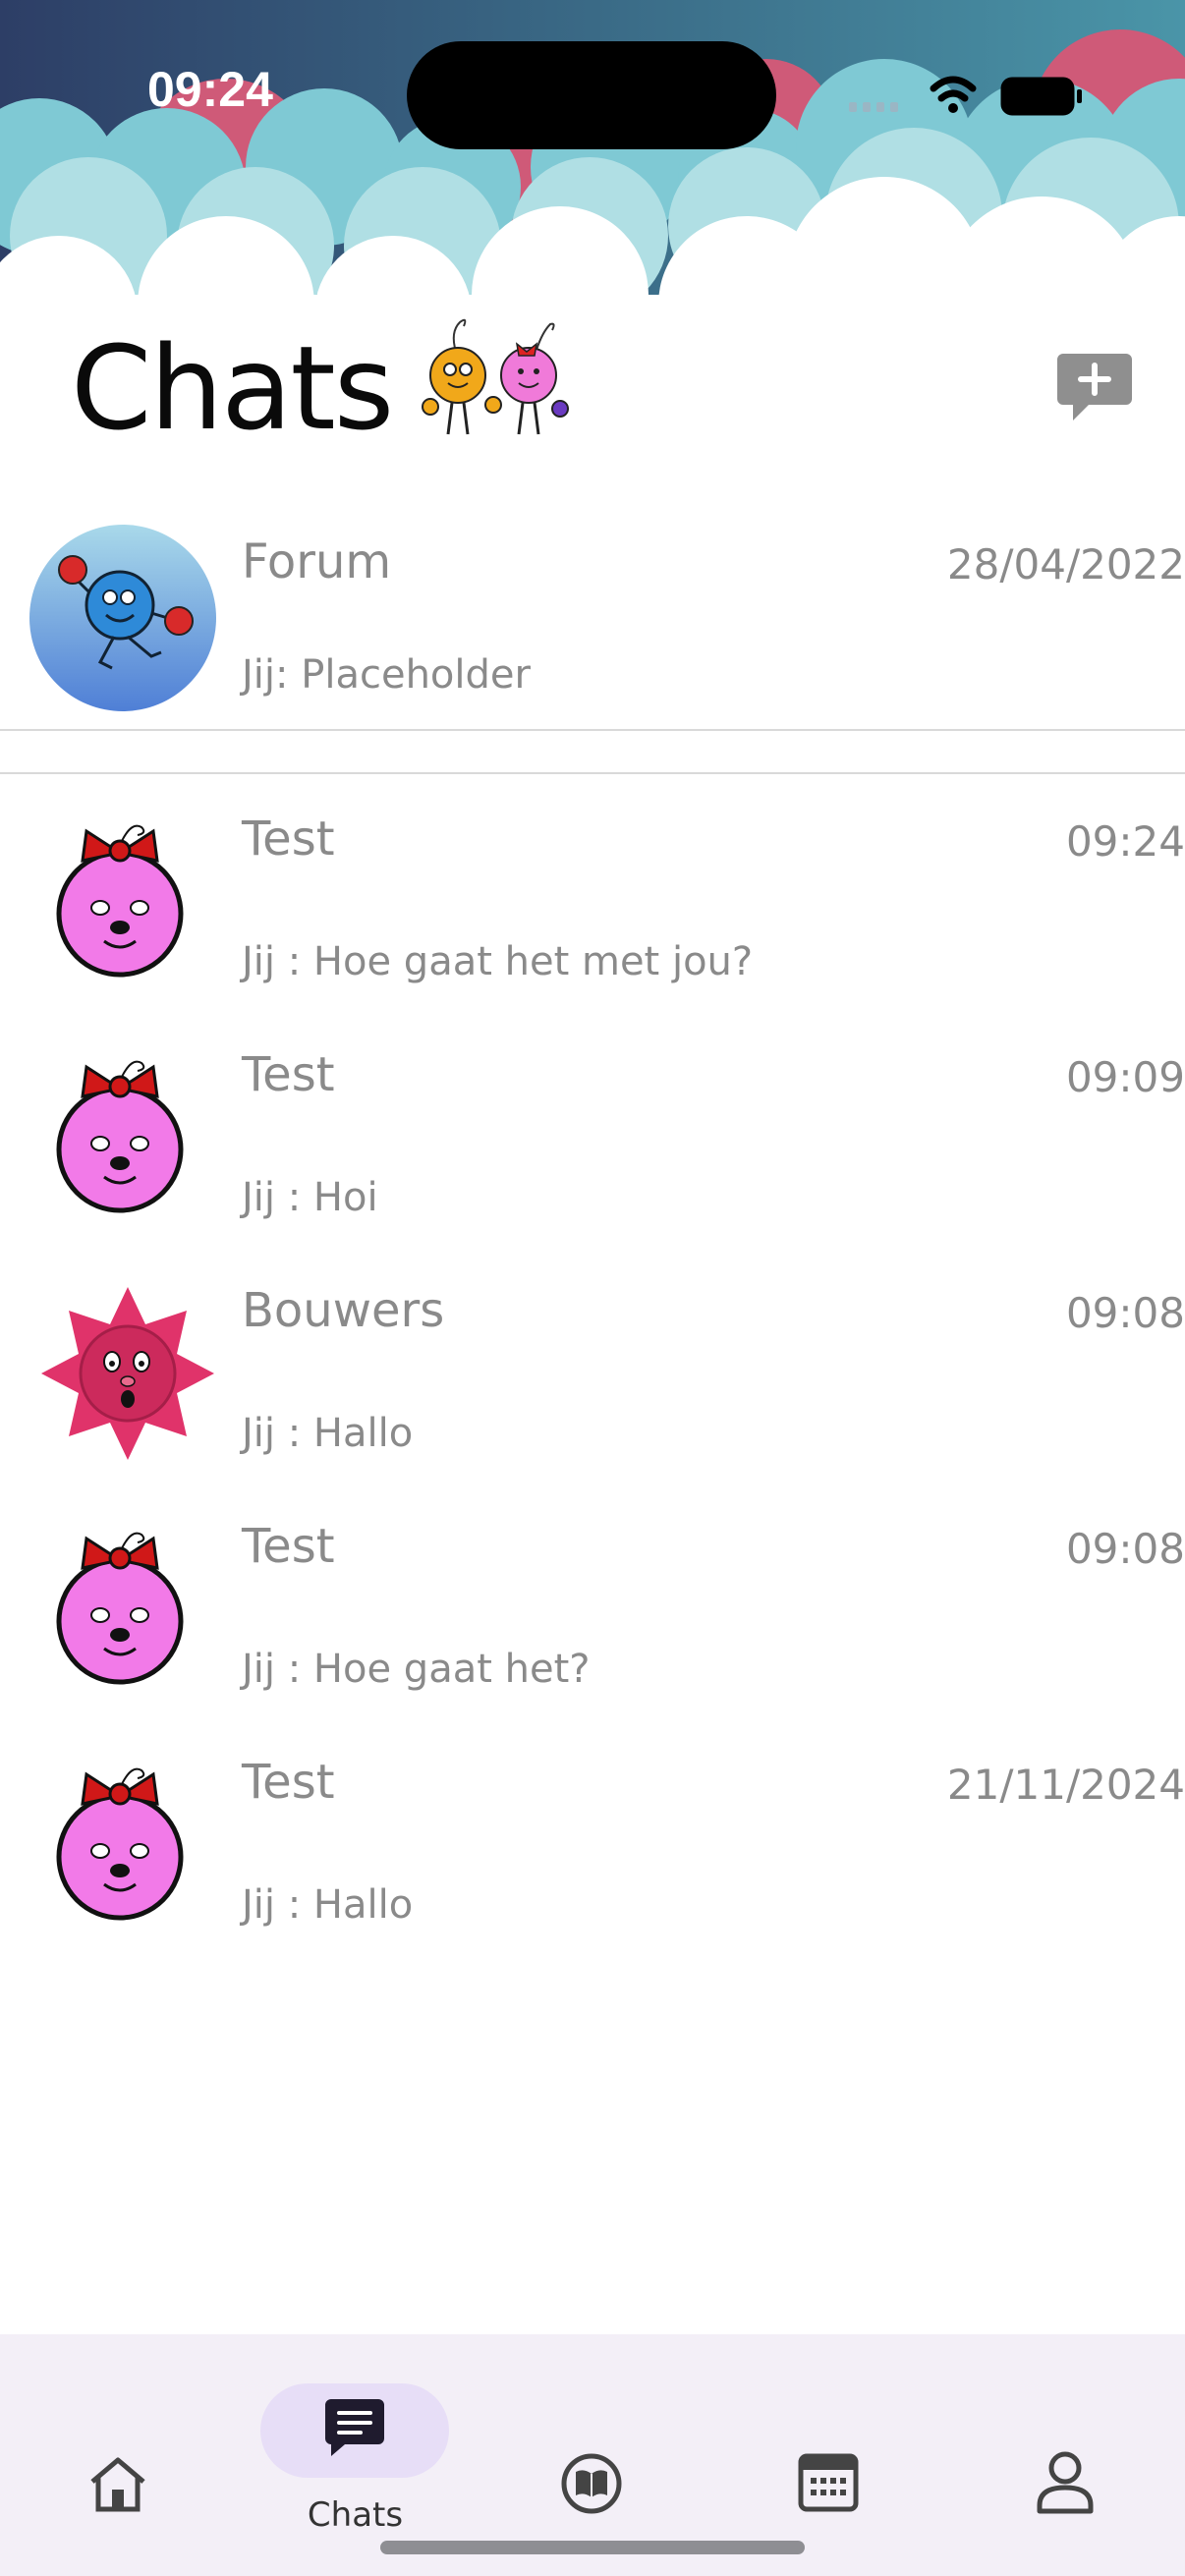 Image resolution: width=1185 pixels, height=2576 pixels. Describe the element at coordinates (1125, 841) in the screenshot. I see `chat-time: 09:24` at that location.